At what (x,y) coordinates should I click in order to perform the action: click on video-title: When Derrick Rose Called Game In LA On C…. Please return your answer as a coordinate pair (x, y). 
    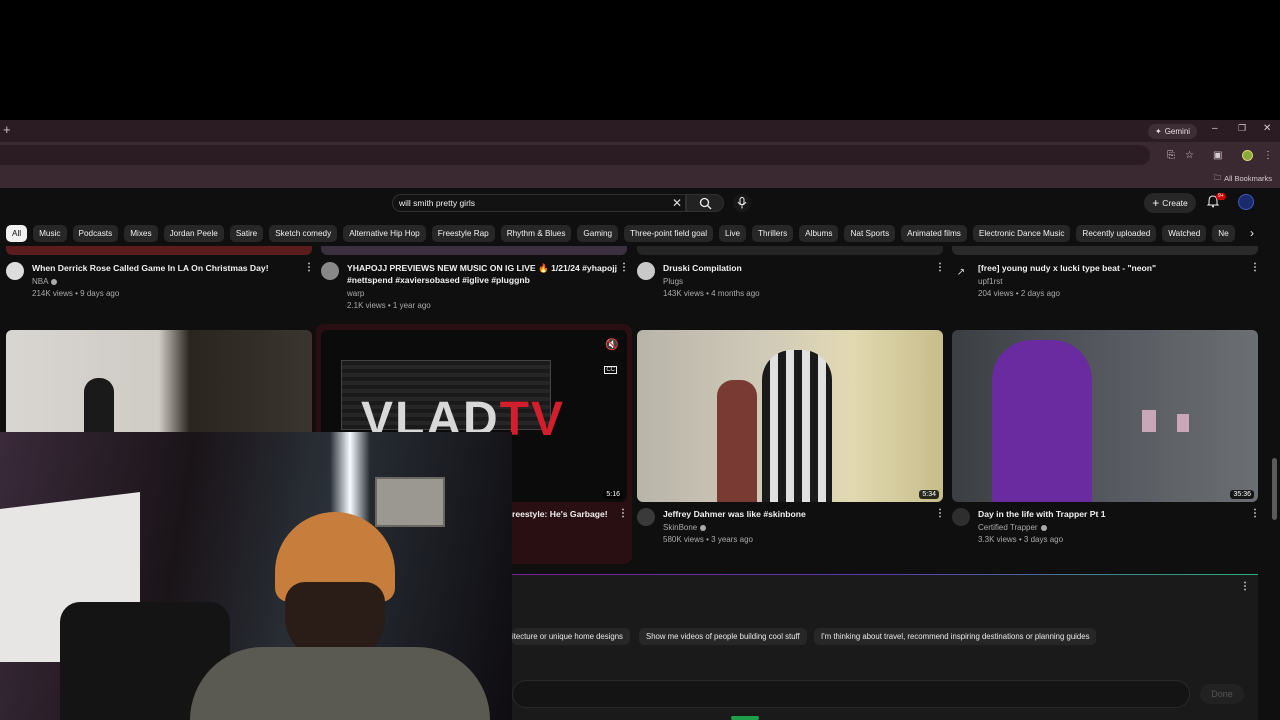
    Looking at the image, I should click on (167, 268).